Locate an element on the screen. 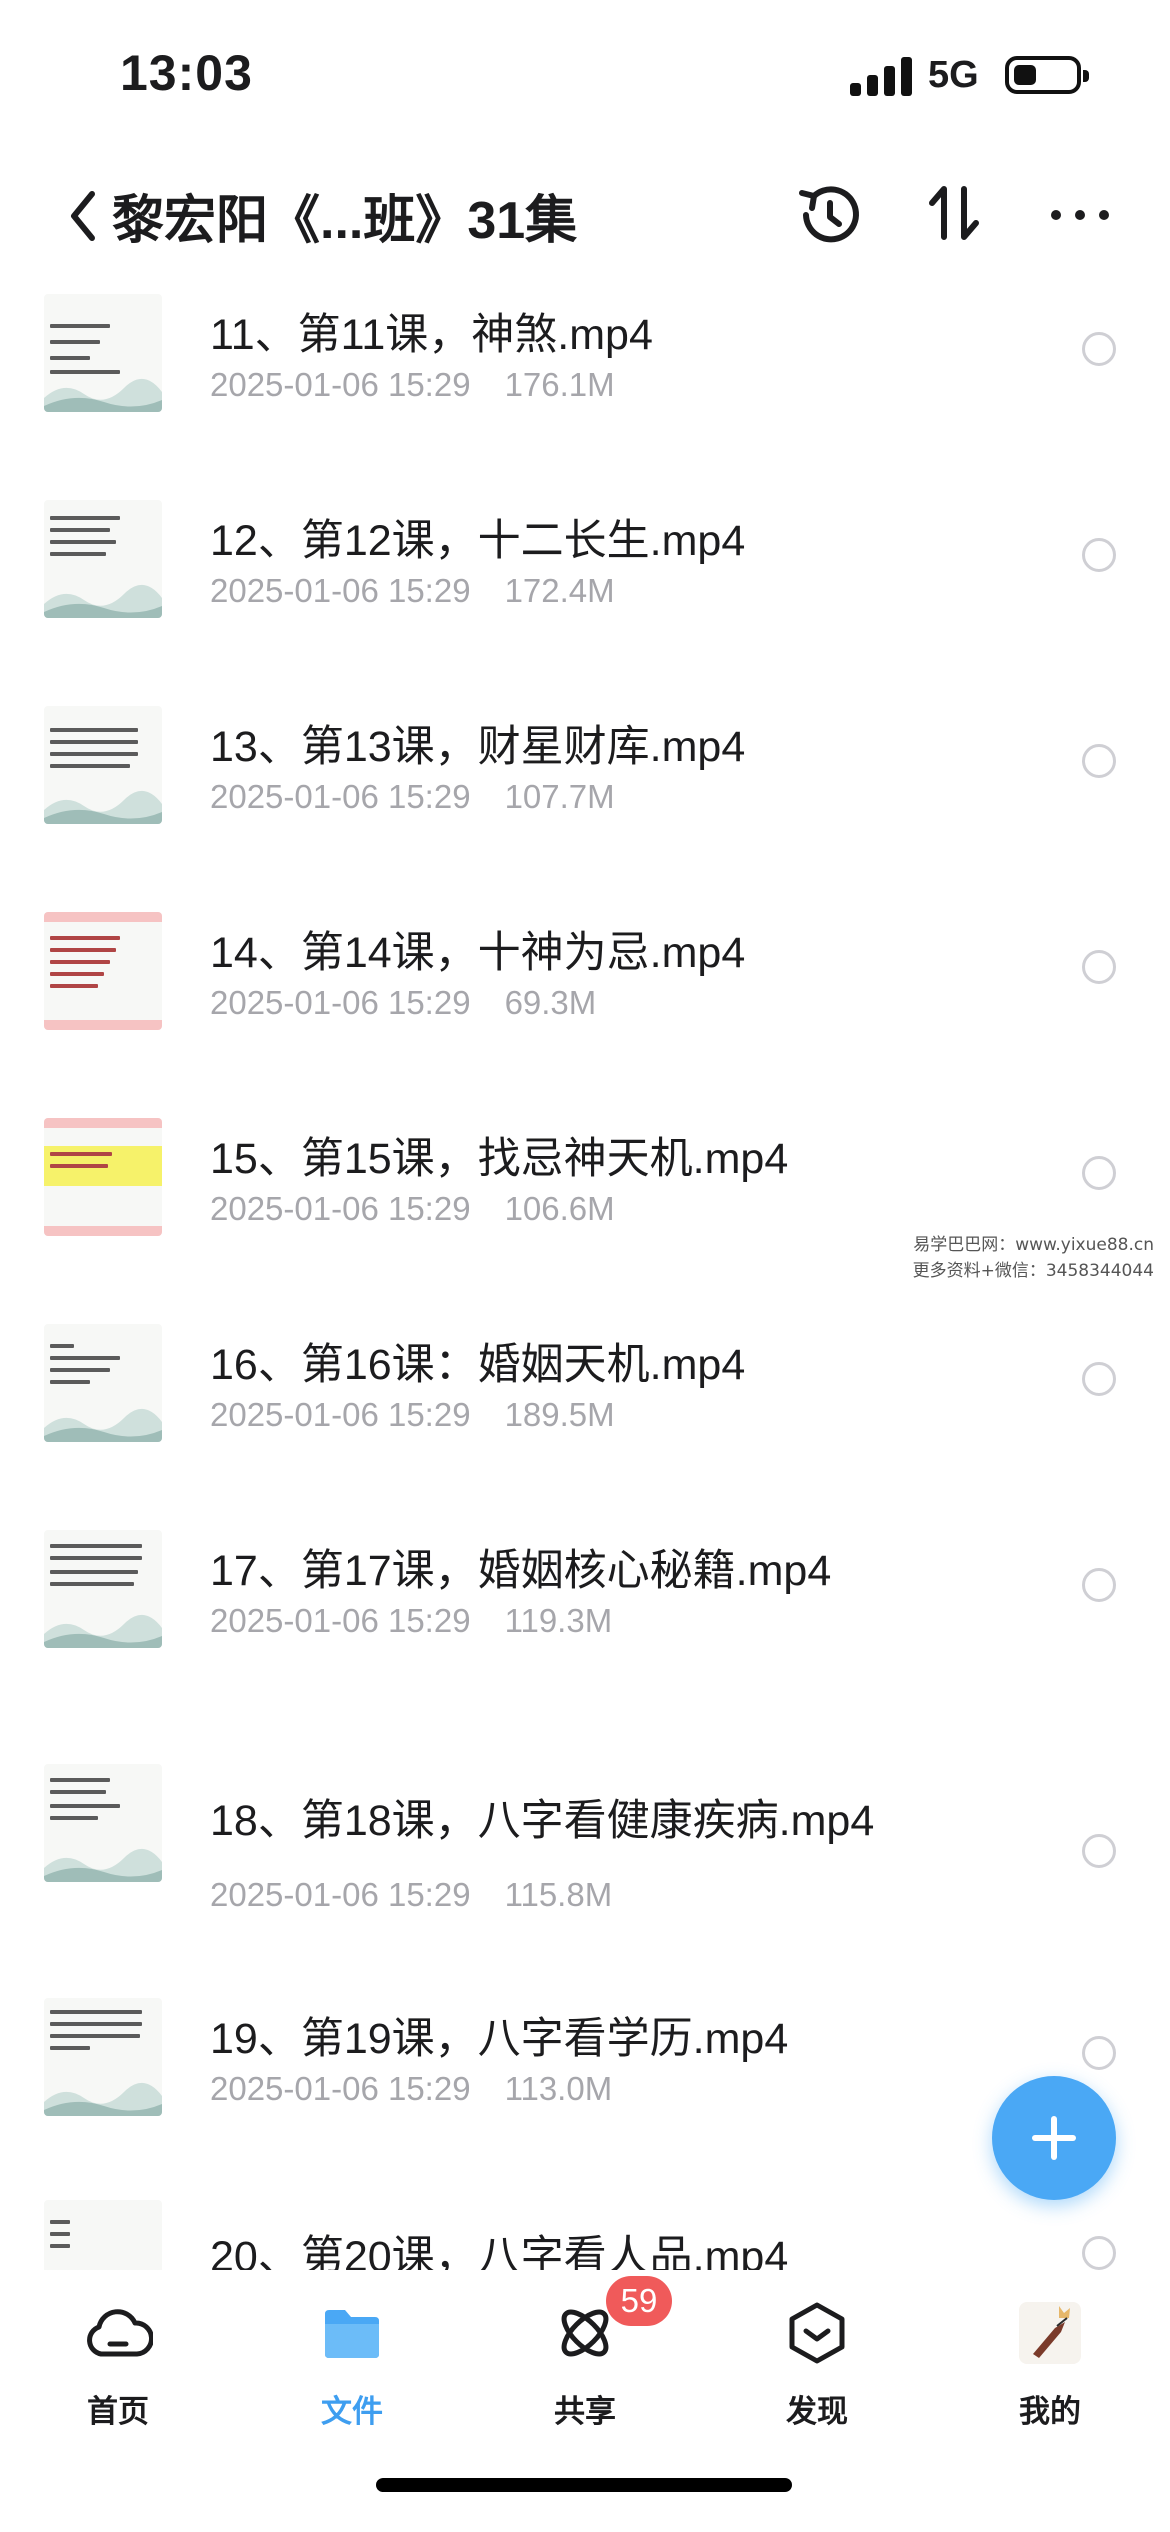  file-row: 11、第11课，神煞.mp4 2025-01-06 15:29 176.1M is located at coordinates (585, 380).